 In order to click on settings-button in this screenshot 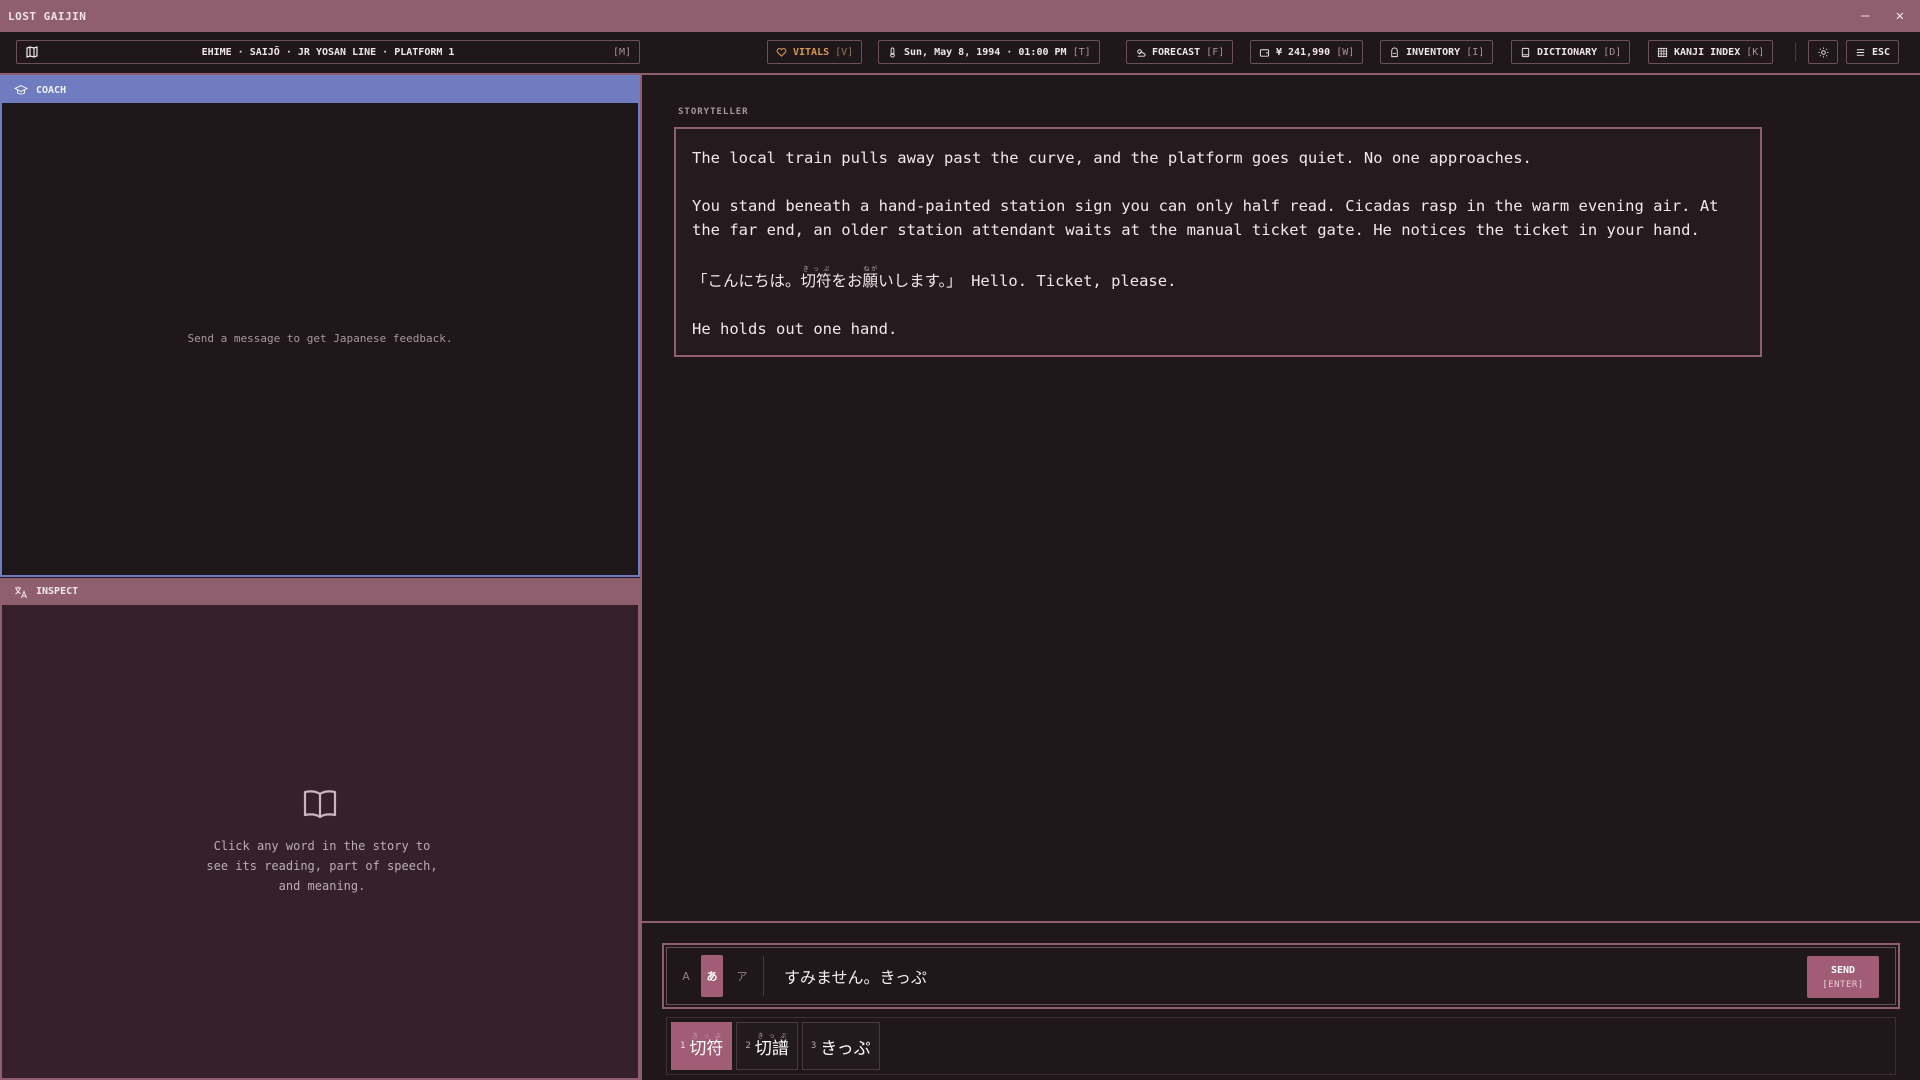, I will do `click(1823, 52)`.